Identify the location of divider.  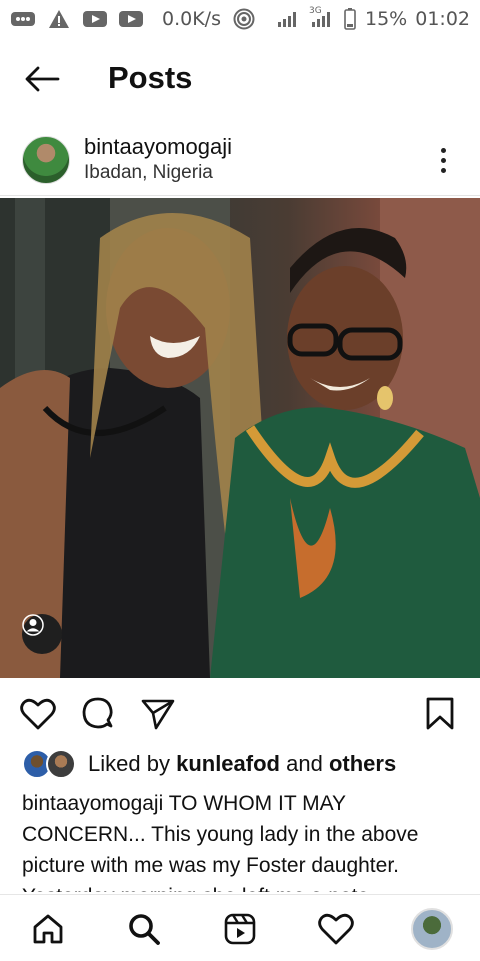
(240, 195).